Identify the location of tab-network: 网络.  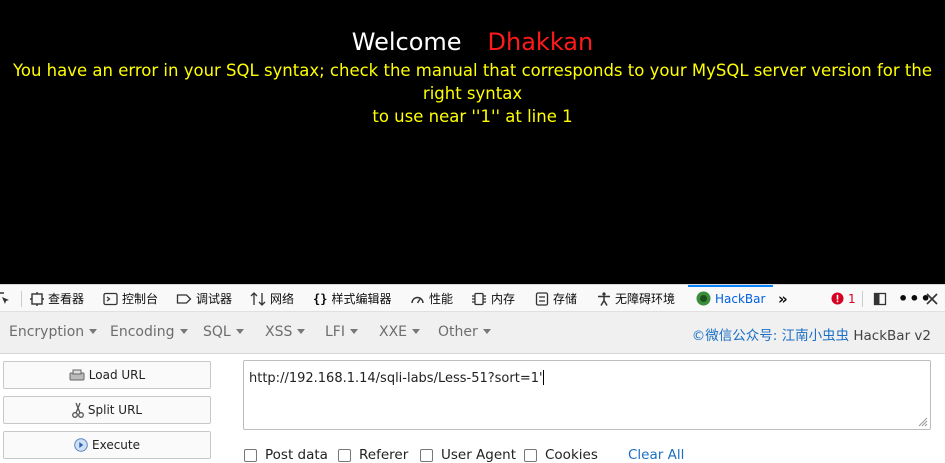
(272, 298).